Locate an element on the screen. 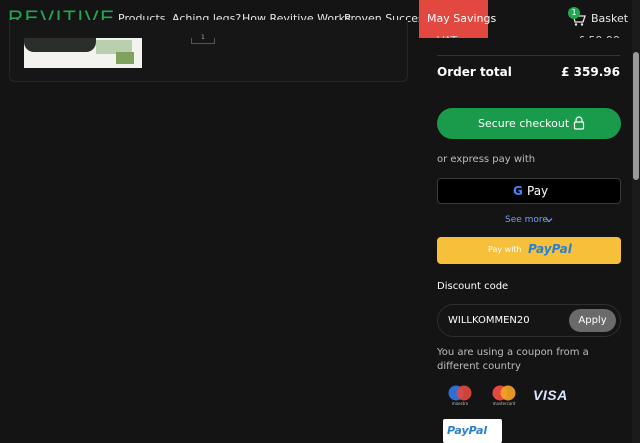 The width and height of the screenshot is (640, 443). paypal-button: Pay with PayPal is located at coordinates (529, 250).